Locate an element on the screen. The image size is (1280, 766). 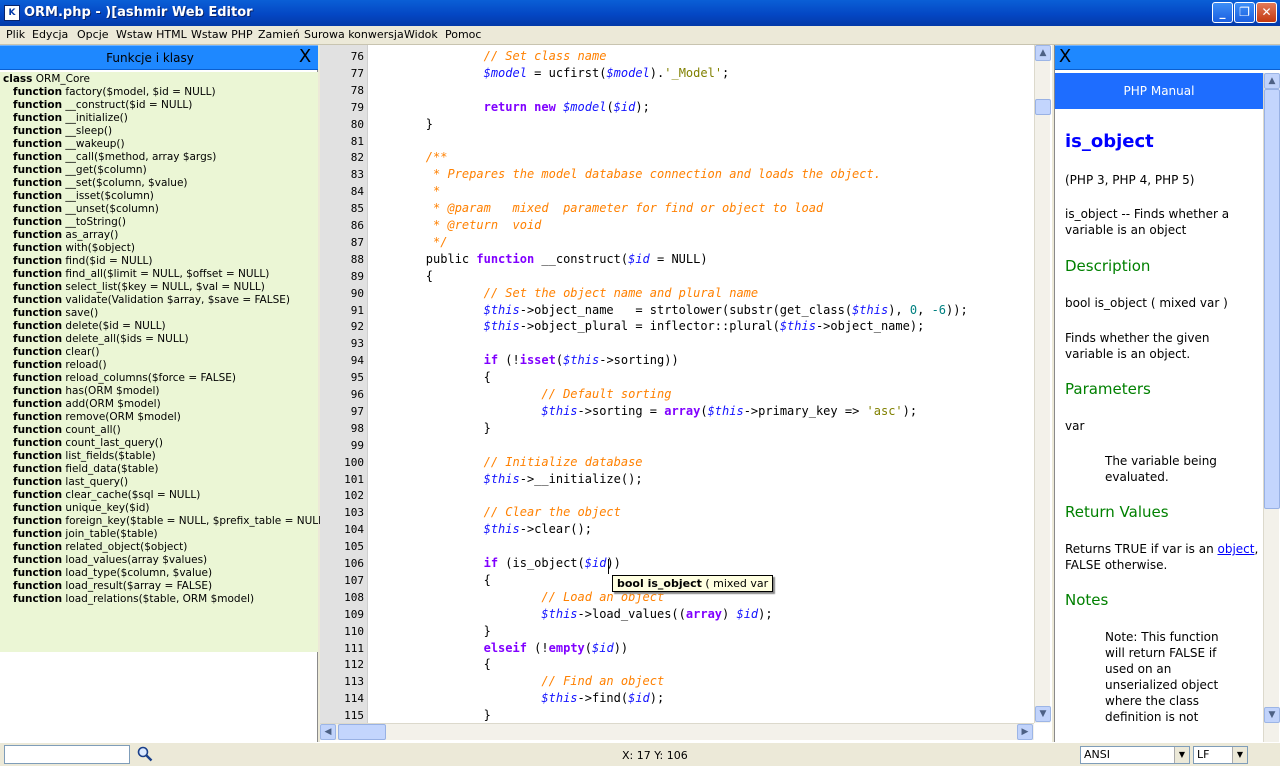
menu-item: Zamień is located at coordinates (279, 34).